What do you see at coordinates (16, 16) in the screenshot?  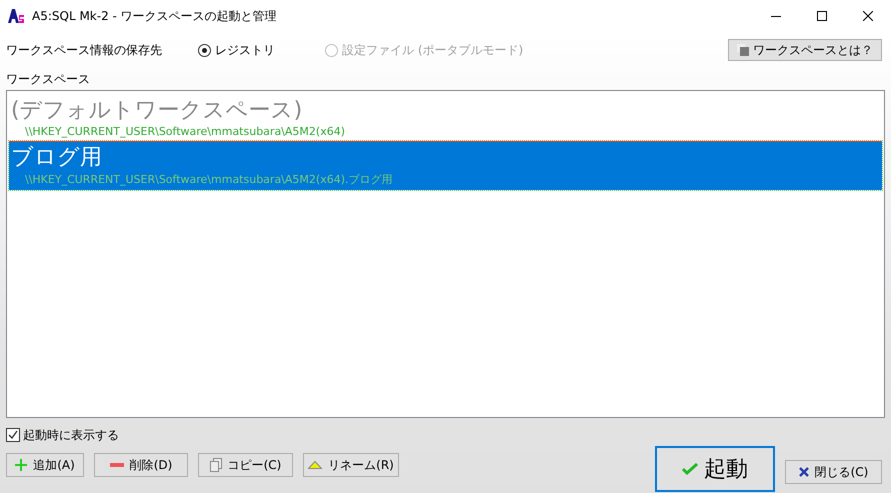 I see `app-logo-icon` at bounding box center [16, 16].